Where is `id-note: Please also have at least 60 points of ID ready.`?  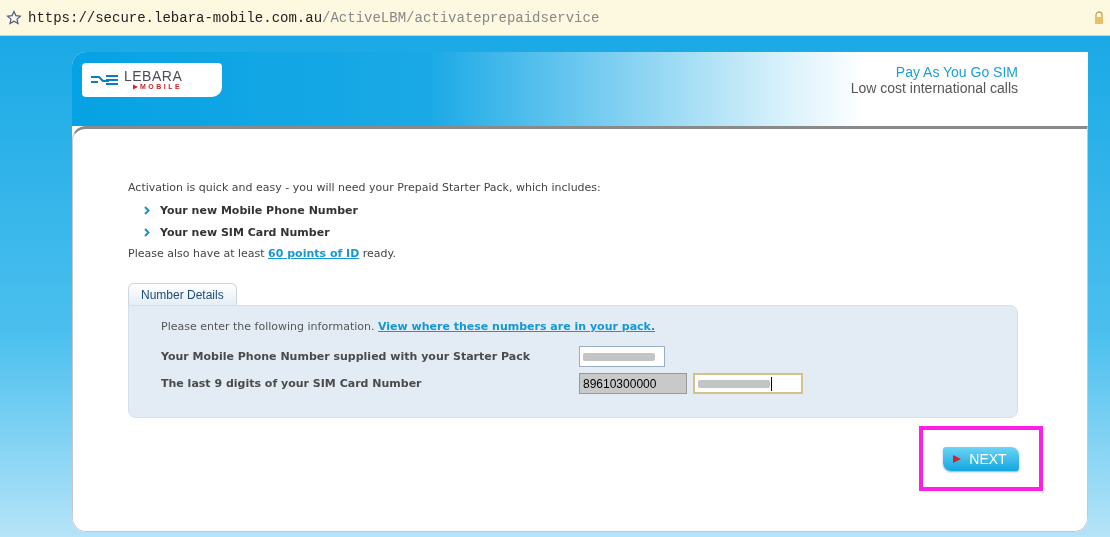
id-note: Please also have at least 60 points of ID ready. is located at coordinates (262, 254).